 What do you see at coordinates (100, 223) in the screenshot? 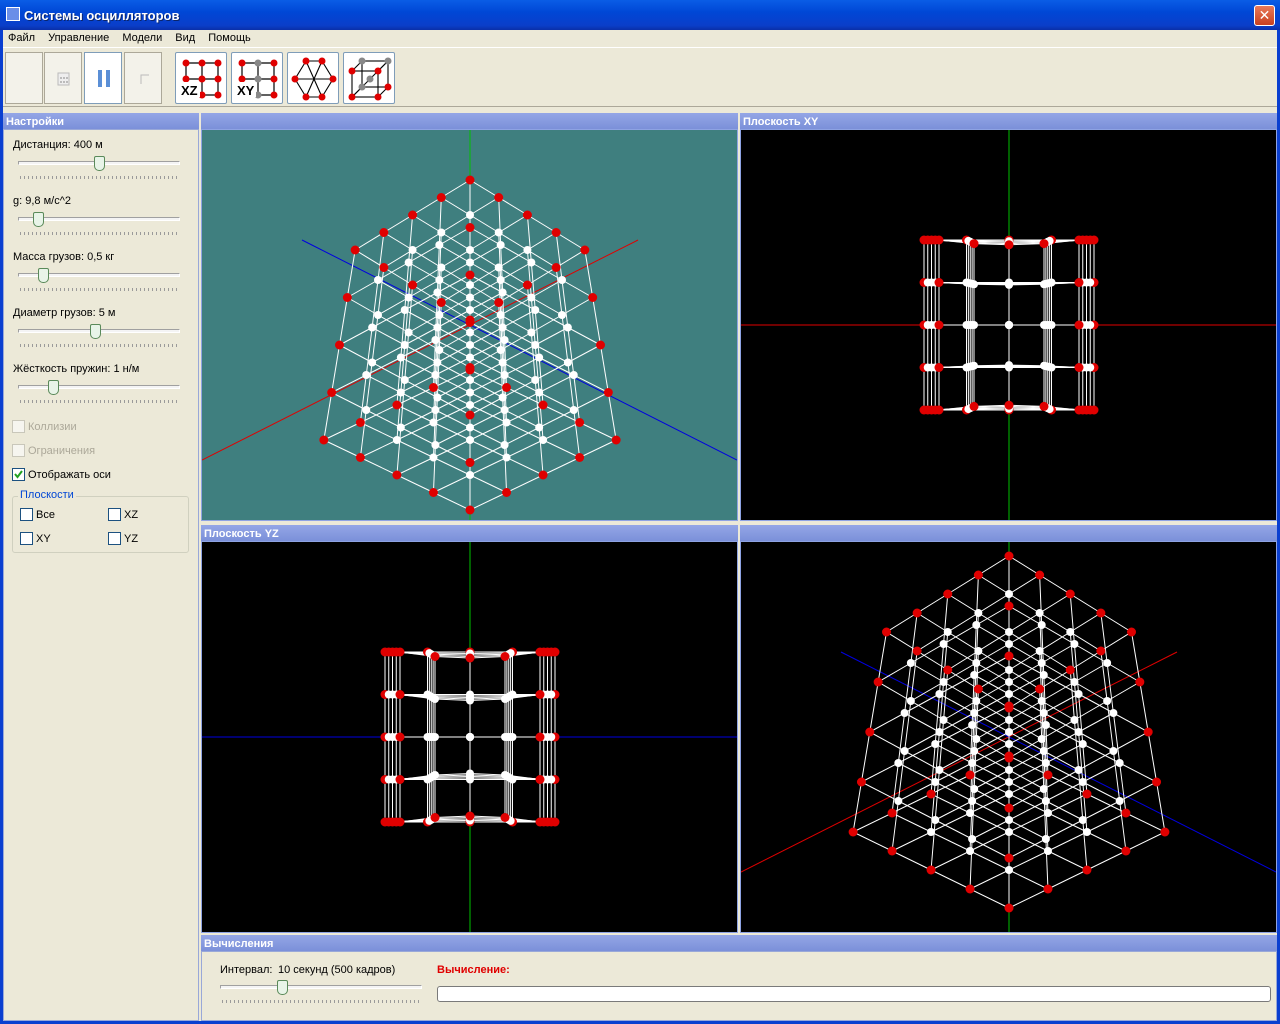
I see `gravity-slider` at bounding box center [100, 223].